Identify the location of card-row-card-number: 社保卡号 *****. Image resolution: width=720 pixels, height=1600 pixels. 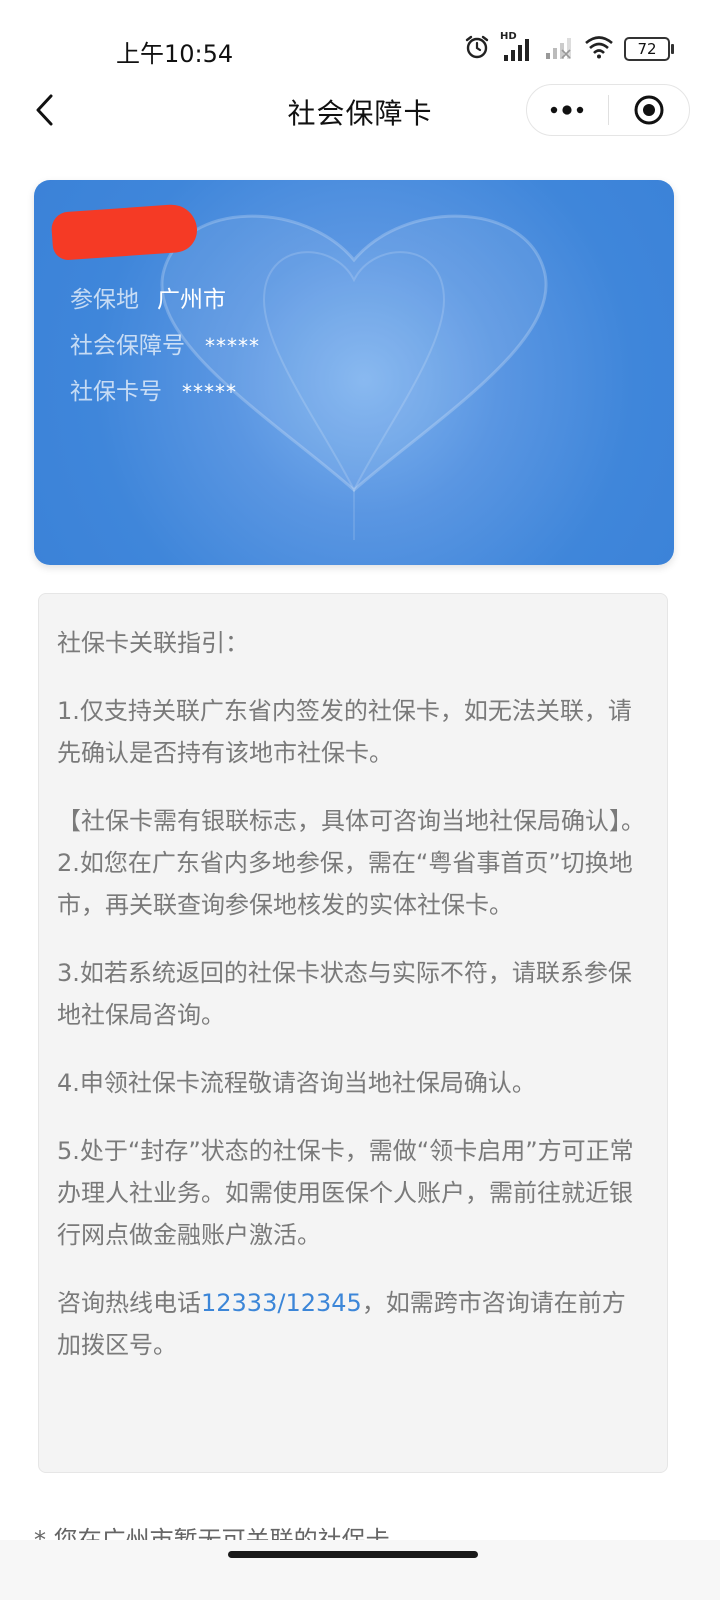
(153, 389).